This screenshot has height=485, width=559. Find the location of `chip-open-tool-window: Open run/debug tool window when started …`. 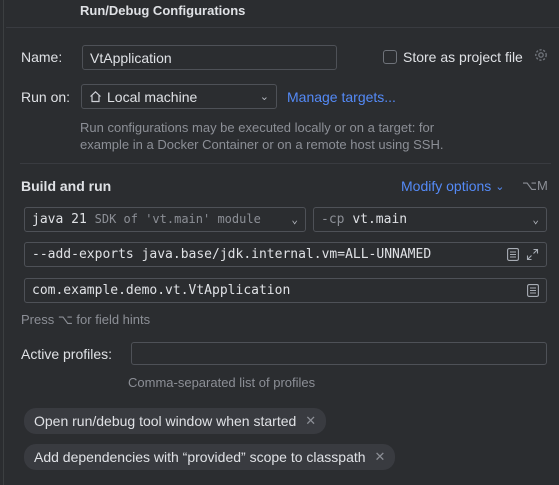

chip-open-tool-window: Open run/debug tool window when started … is located at coordinates (175, 421).